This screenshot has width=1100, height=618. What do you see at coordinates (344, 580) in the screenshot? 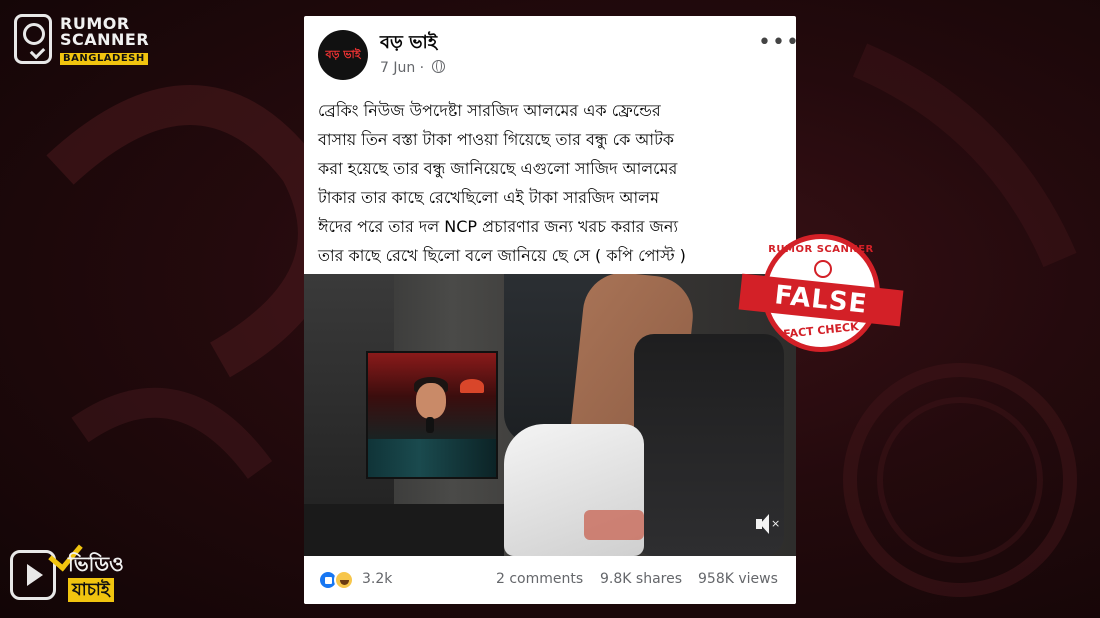
I see `haha-reaction-icon` at bounding box center [344, 580].